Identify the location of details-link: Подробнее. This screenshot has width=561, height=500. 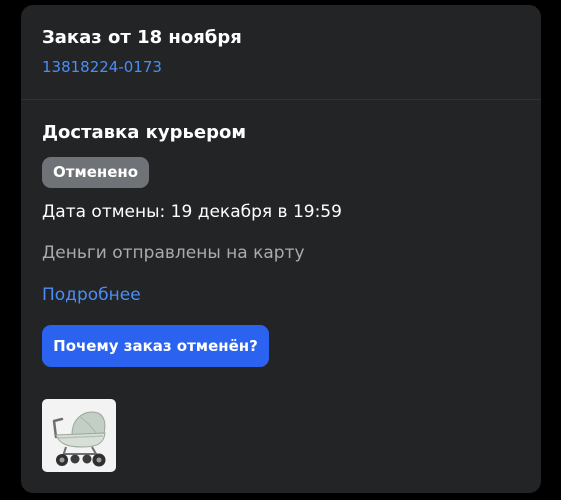
(91, 295).